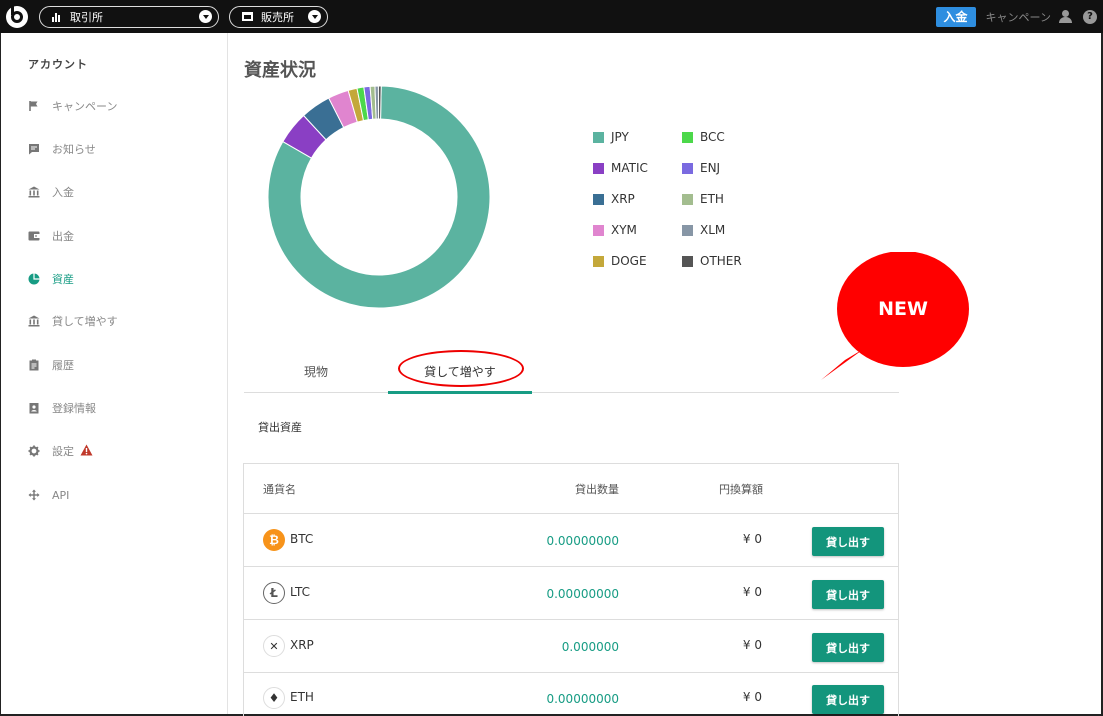 The height and width of the screenshot is (716, 1103). Describe the element at coordinates (34, 279) in the screenshot. I see `pie-chart-icon` at that location.